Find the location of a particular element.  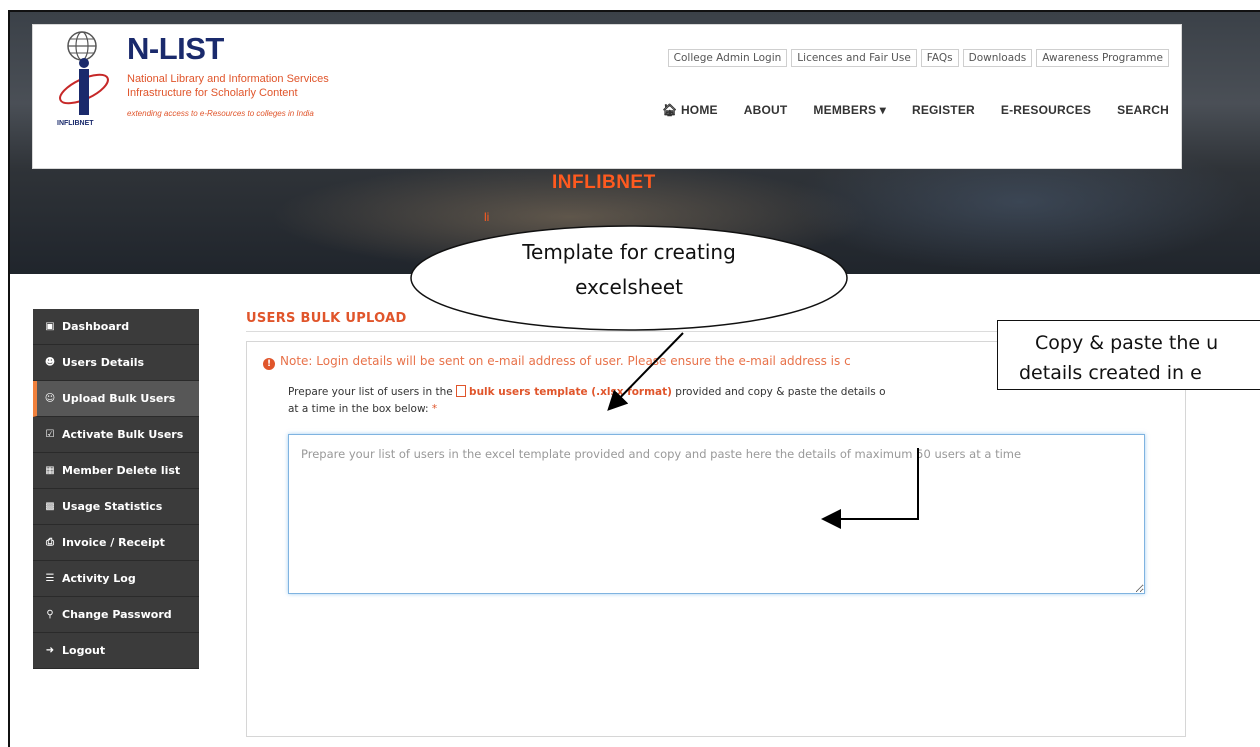

logout-icon: ➜ is located at coordinates (50, 650).